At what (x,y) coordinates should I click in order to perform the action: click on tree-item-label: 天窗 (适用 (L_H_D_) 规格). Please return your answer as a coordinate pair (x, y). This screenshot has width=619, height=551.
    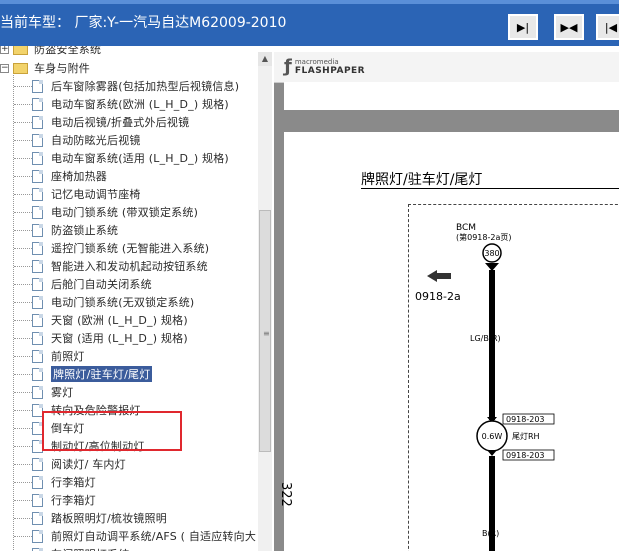
    Looking at the image, I should click on (119, 338).